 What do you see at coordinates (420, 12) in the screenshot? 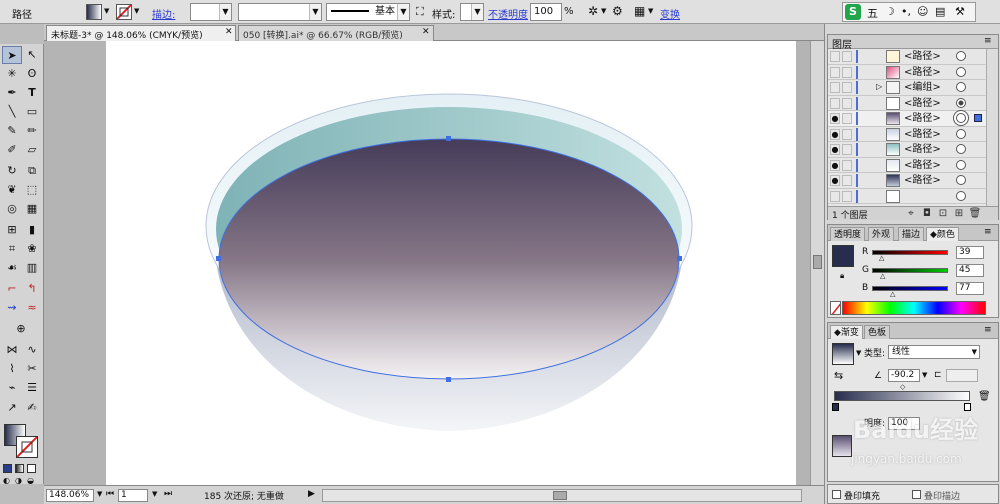
I see `resize-icon: ⛶` at bounding box center [420, 12].